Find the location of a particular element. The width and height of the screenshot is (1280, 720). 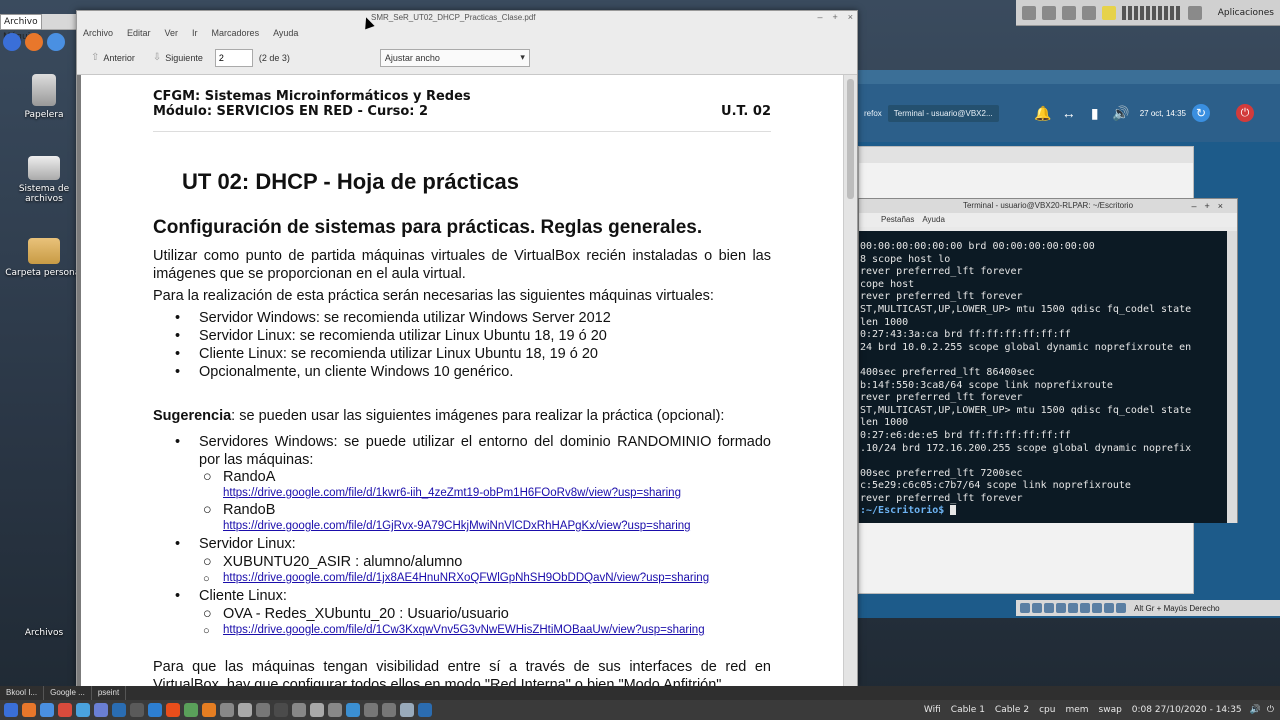

mouse-icon is located at coordinates (1121, 608).